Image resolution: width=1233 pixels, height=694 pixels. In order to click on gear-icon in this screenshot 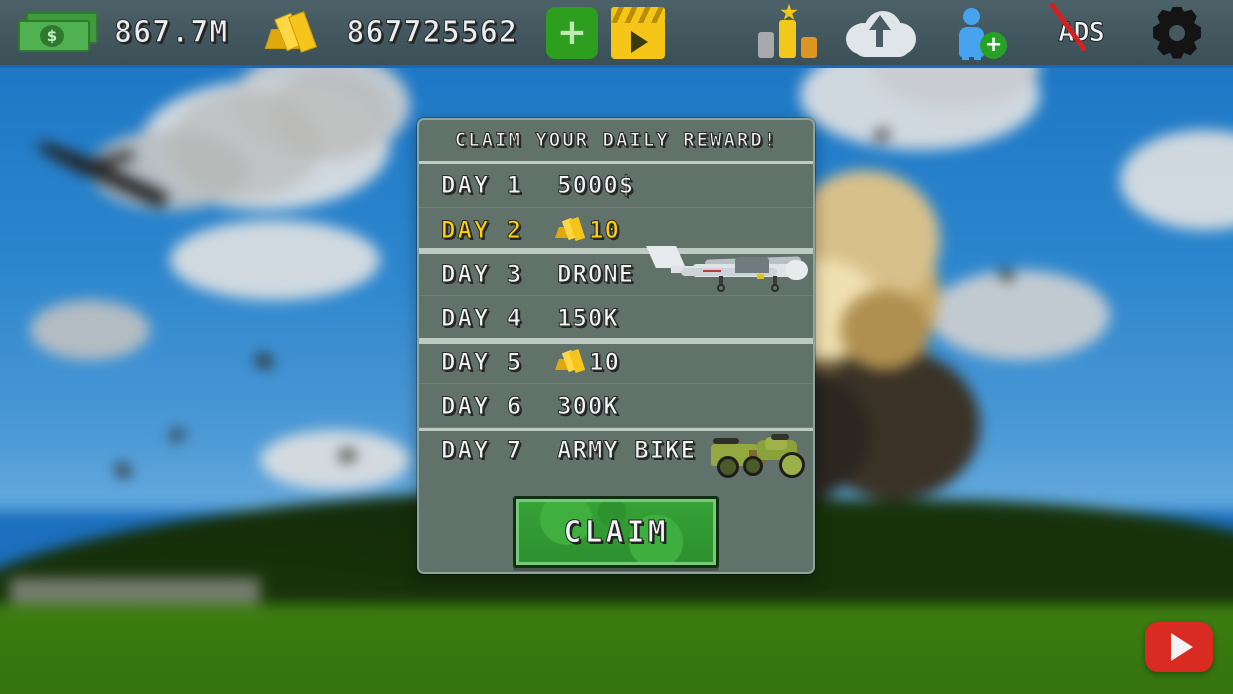, I will do `click(1177, 32)`.